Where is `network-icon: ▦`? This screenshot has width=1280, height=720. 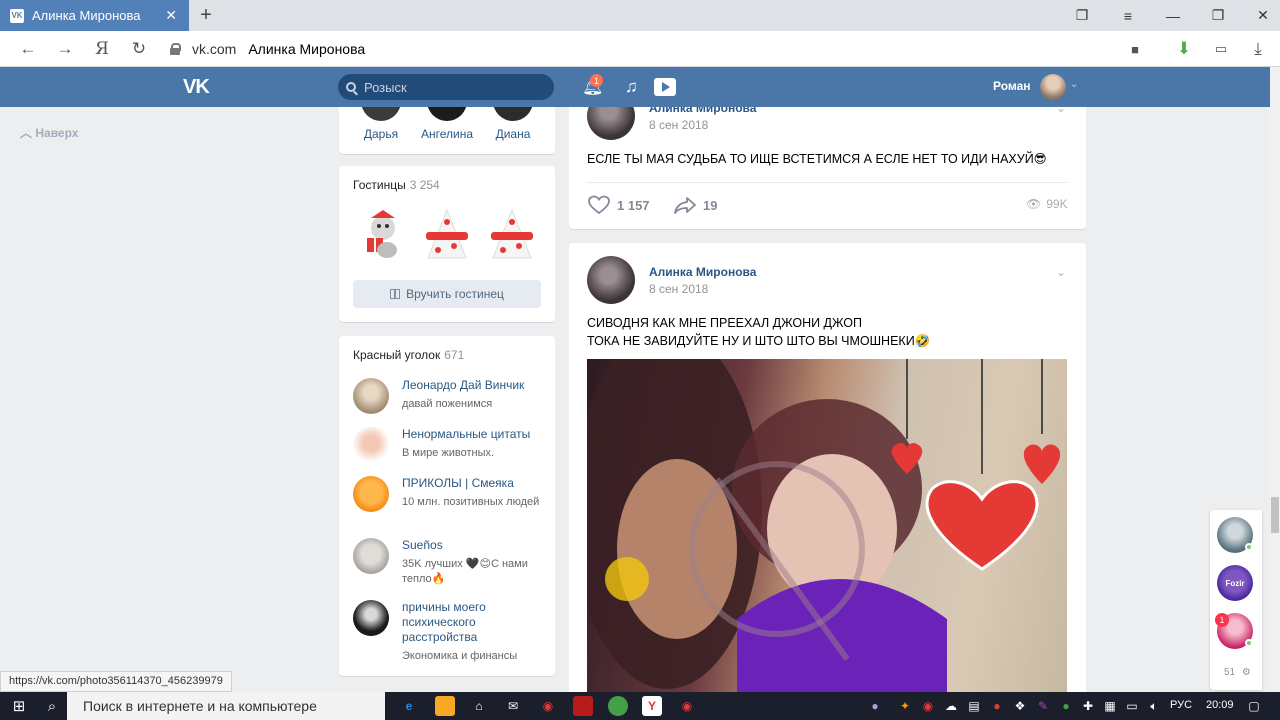
network-icon: ▦ is located at coordinates (1110, 706).